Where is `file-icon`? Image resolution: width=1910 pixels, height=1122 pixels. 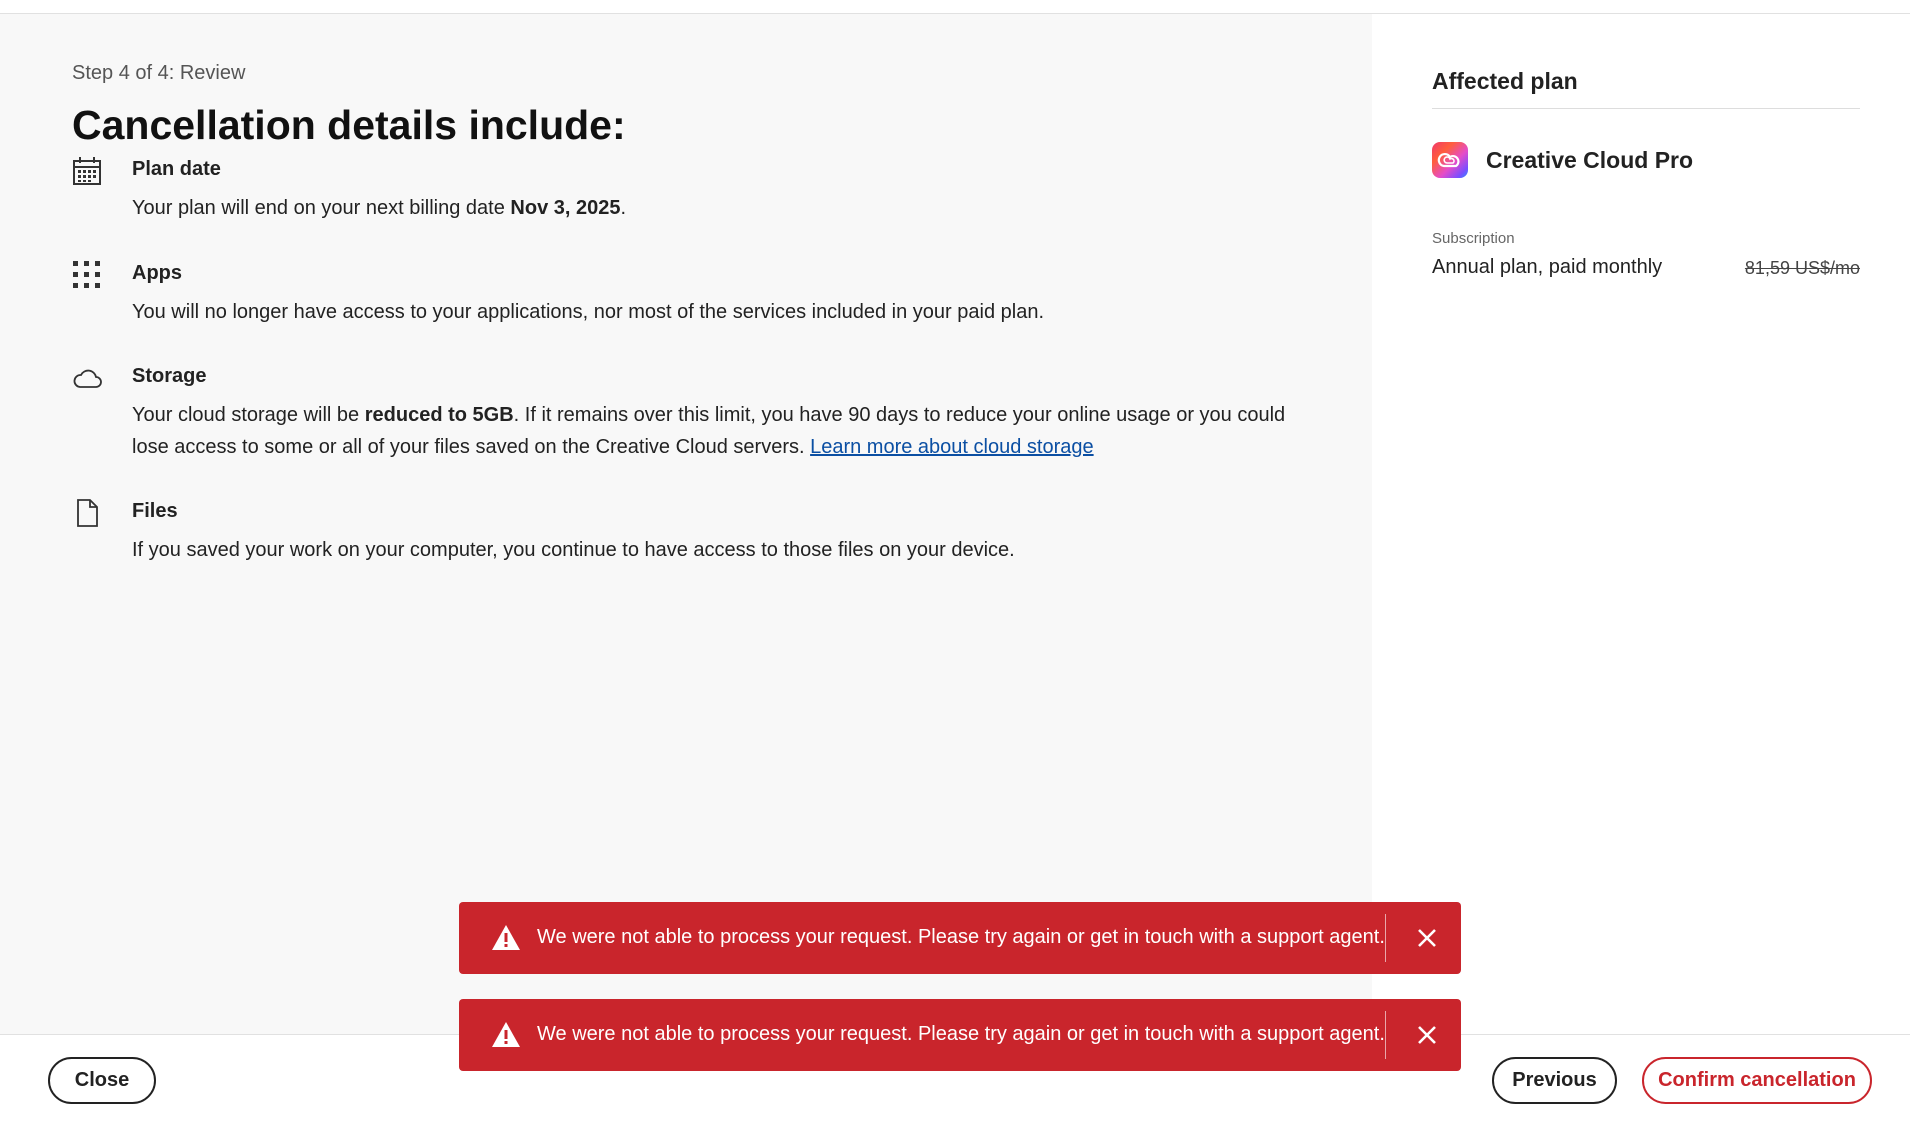
file-icon is located at coordinates (87, 513).